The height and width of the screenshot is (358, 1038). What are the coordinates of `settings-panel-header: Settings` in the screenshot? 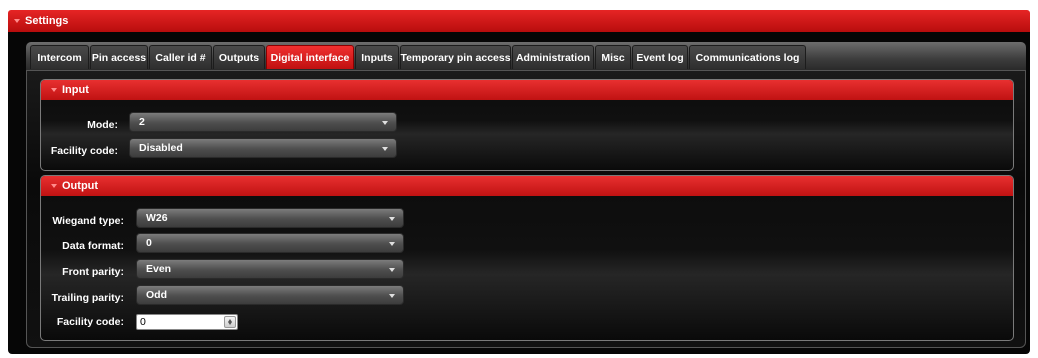 It's located at (519, 21).